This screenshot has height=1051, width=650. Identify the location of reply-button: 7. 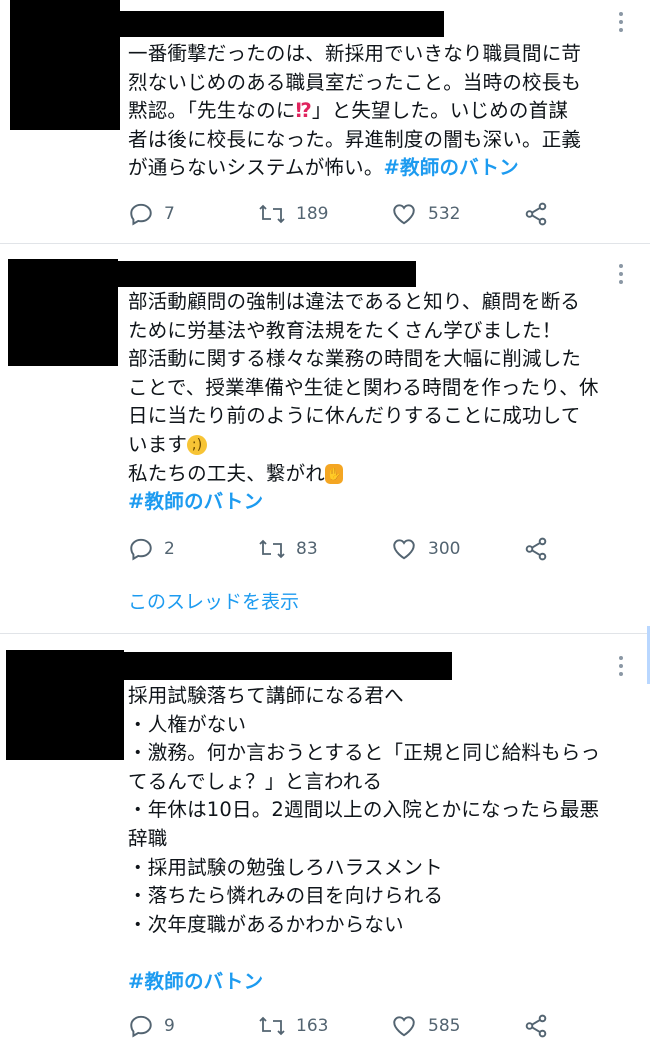
(151, 214).